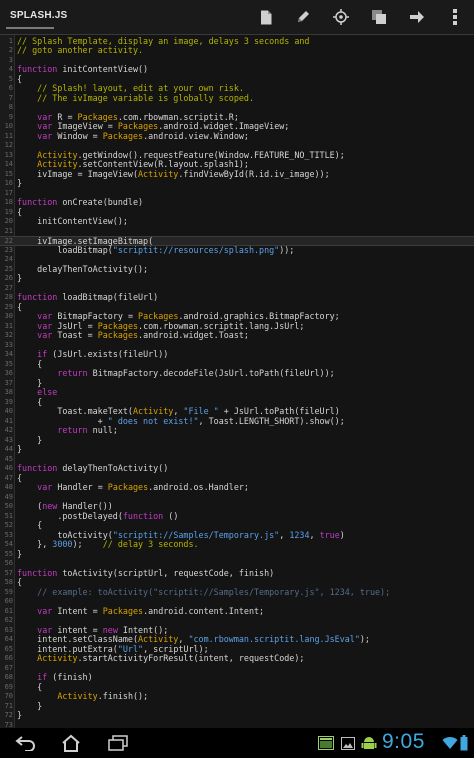 The image size is (474, 758). Describe the element at coordinates (379, 17) in the screenshot. I see `copy-icon` at that location.